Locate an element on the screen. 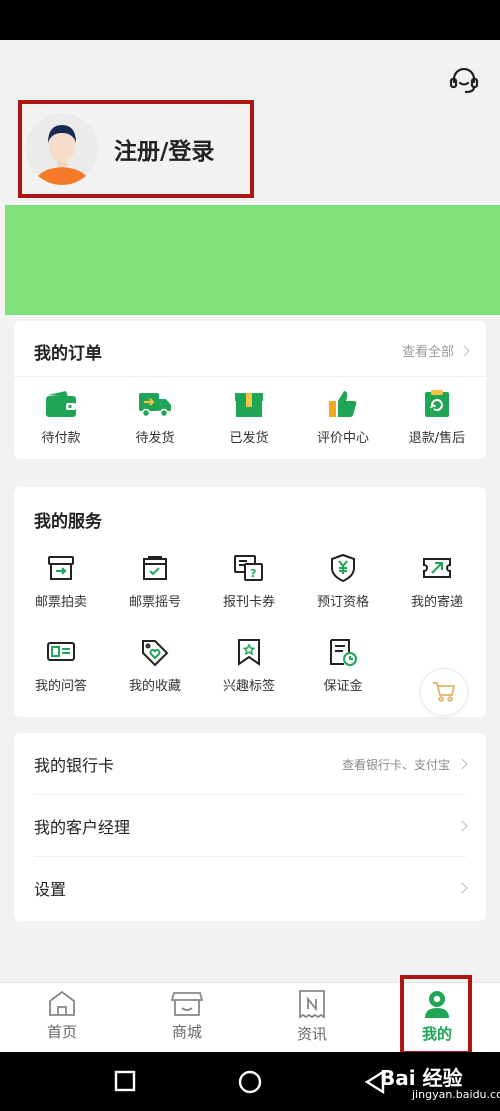  login-label: 注册/登录 is located at coordinates (164, 149).